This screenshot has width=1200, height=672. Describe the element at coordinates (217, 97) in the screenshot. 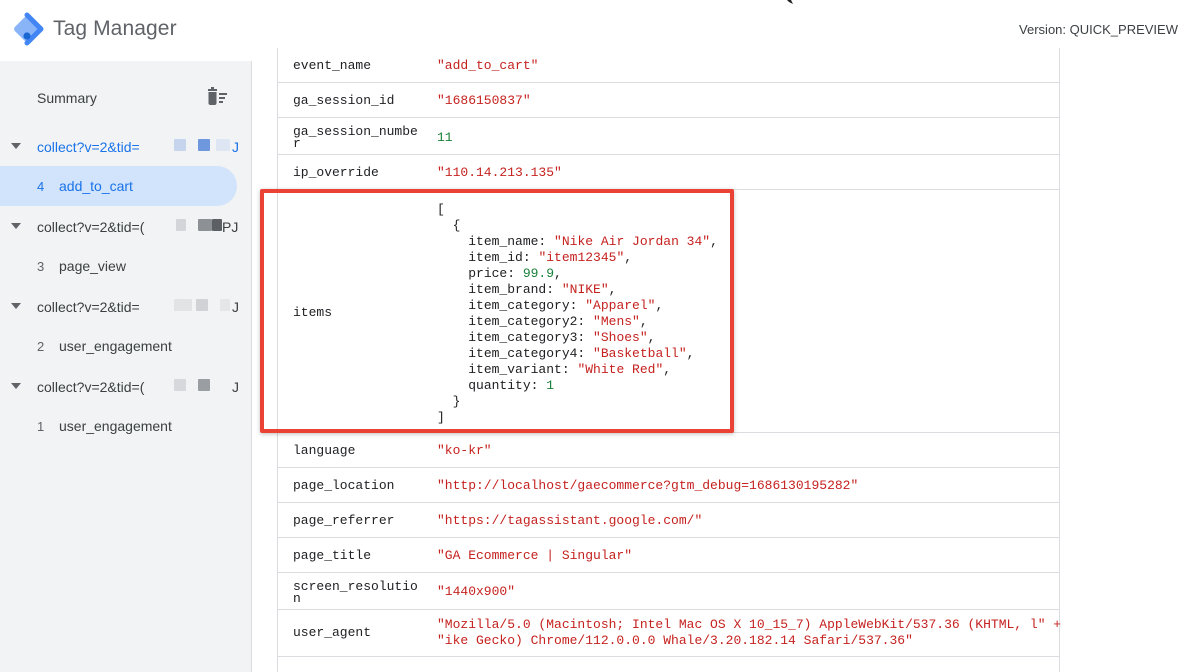

I see `delete-sweep-icon` at that location.